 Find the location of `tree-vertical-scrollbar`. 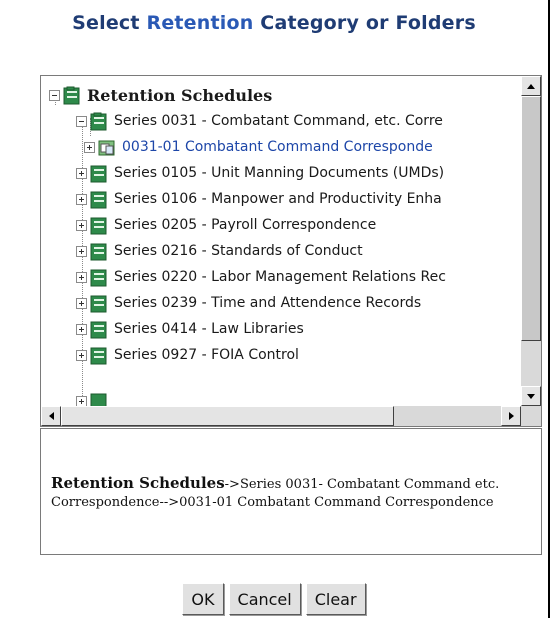

tree-vertical-scrollbar is located at coordinates (531, 241).